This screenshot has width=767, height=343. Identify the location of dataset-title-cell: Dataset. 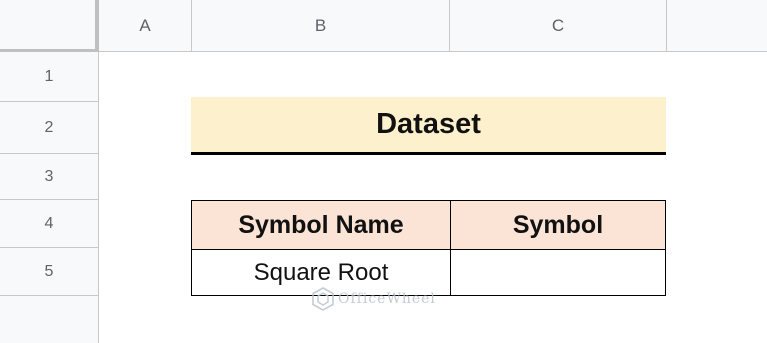
(428, 126).